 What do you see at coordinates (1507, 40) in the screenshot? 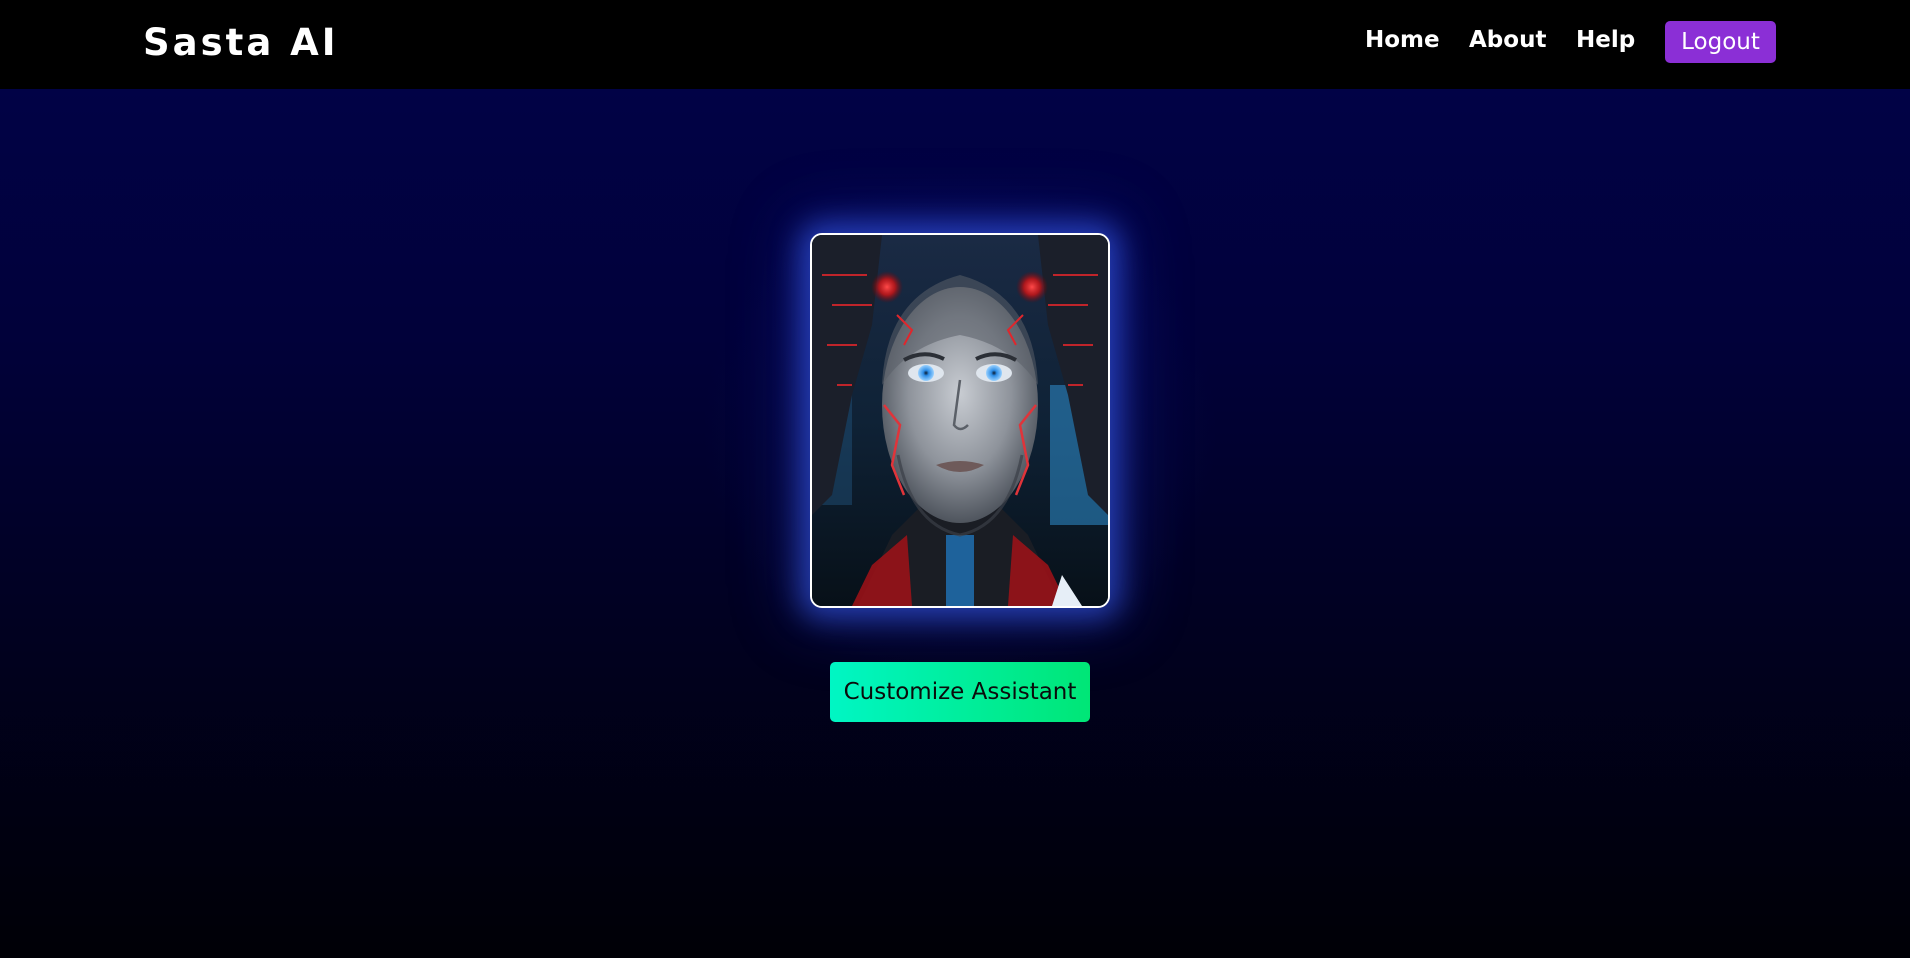
I see `nav-link-about: About` at bounding box center [1507, 40].